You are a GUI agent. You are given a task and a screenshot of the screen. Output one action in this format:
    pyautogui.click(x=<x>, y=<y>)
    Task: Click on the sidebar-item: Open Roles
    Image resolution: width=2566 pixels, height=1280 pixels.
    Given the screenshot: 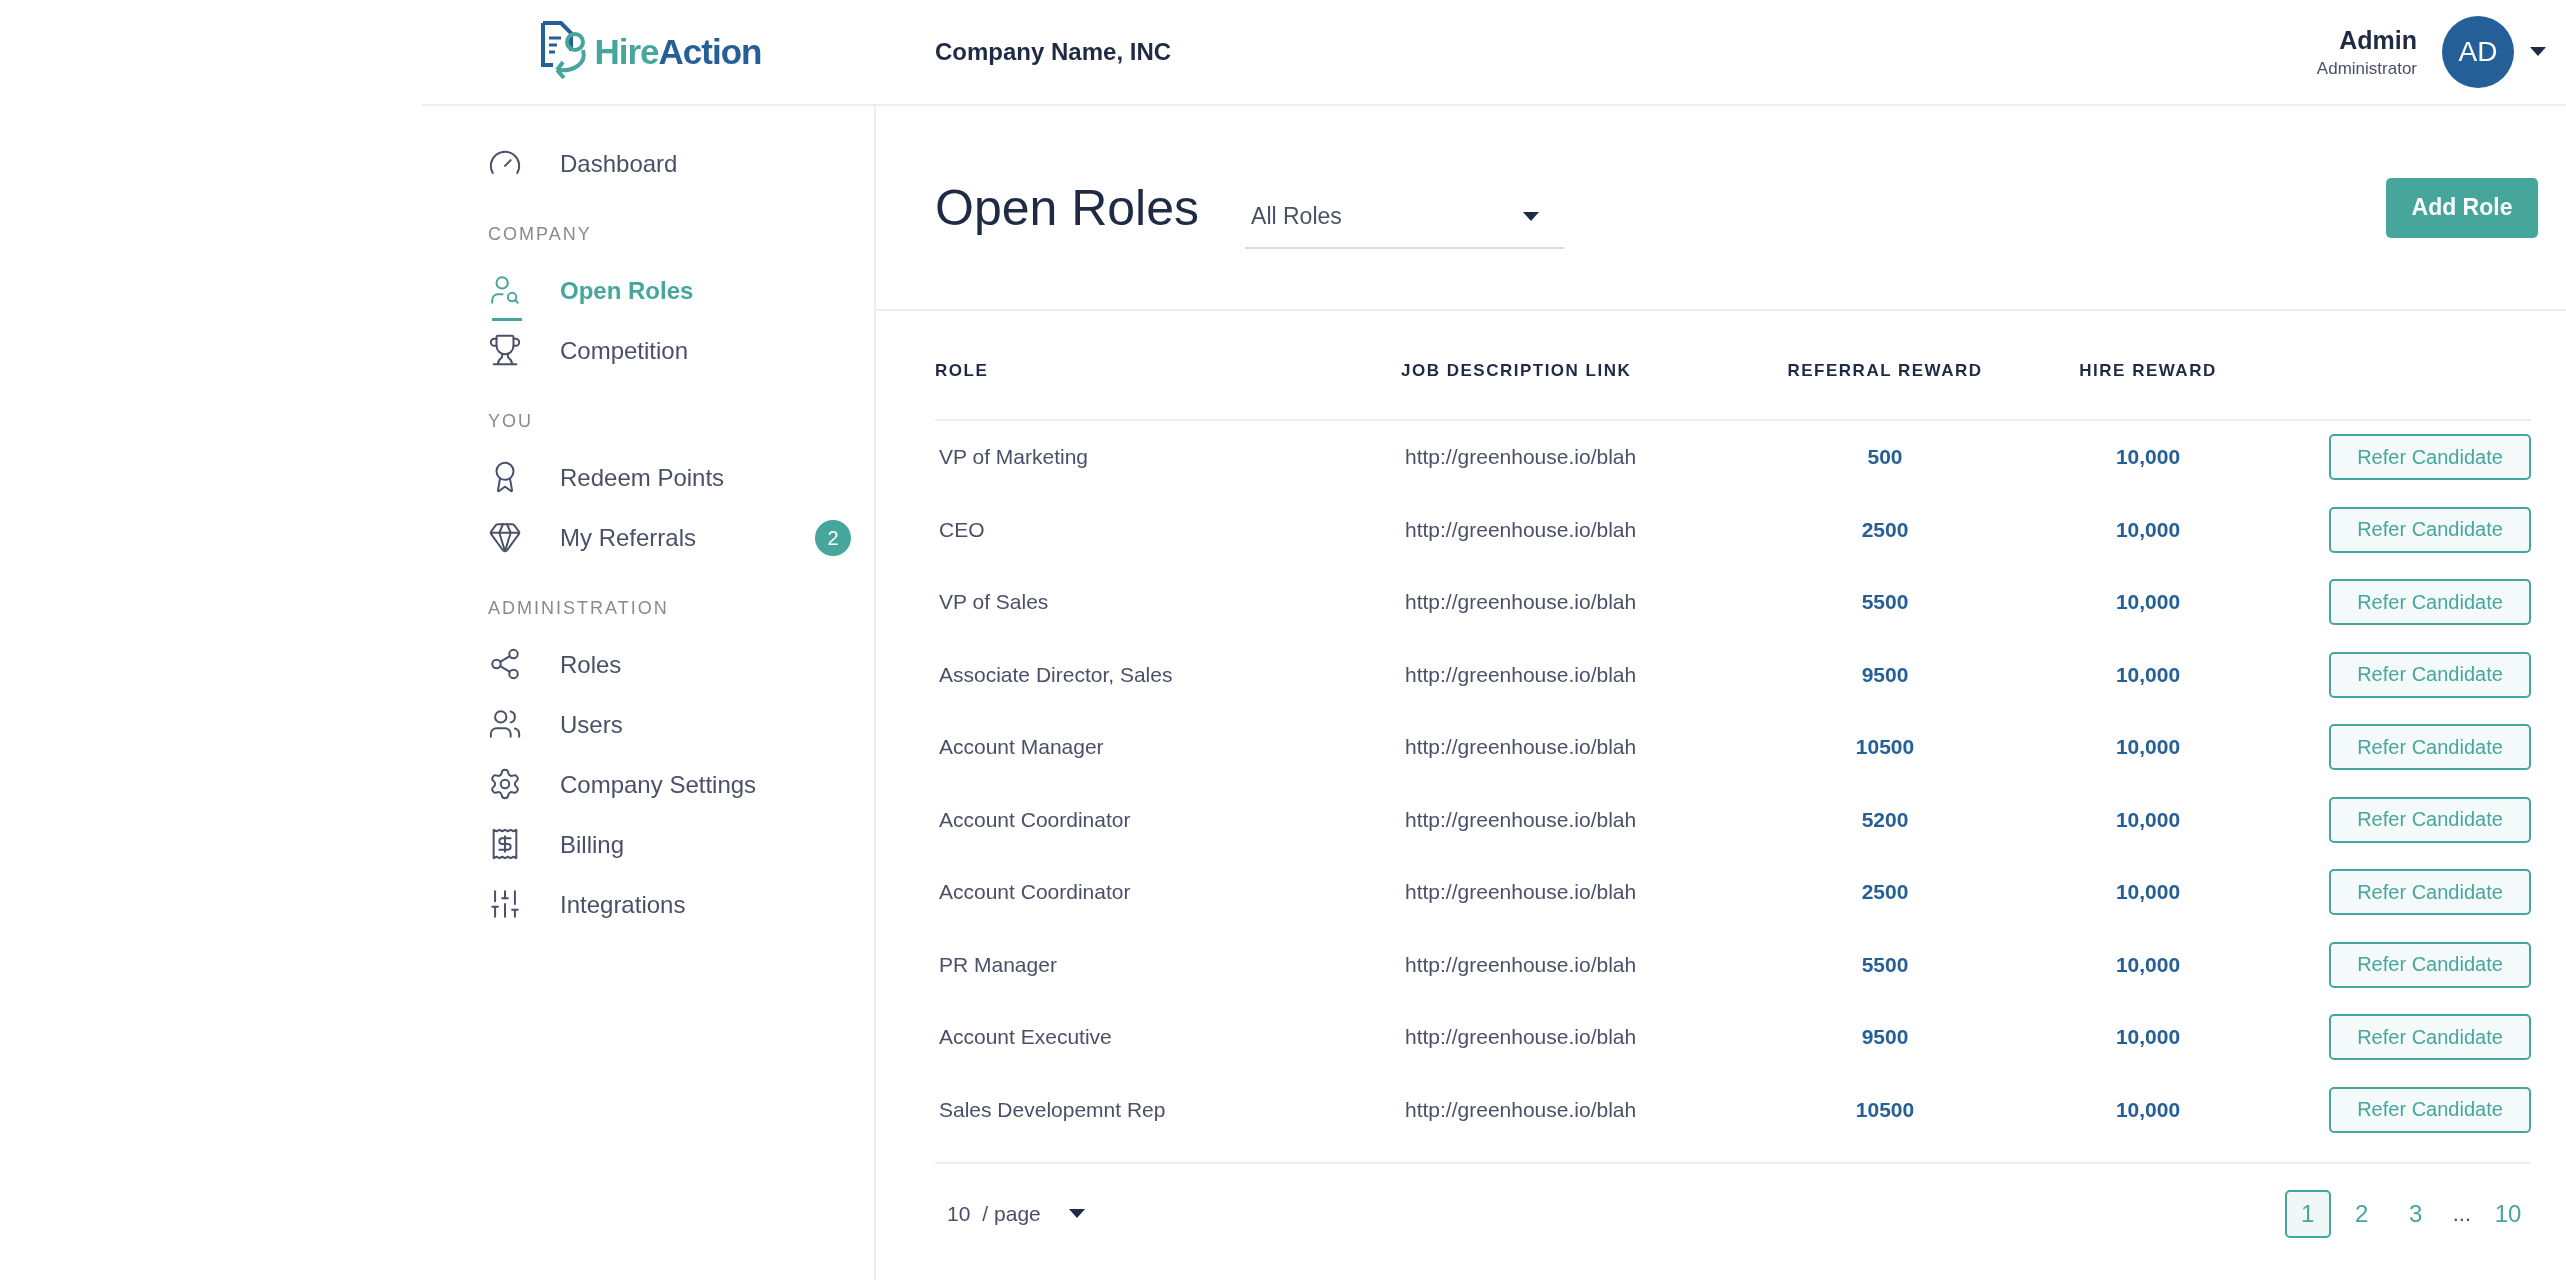 What is the action you would take?
    pyautogui.click(x=658, y=291)
    